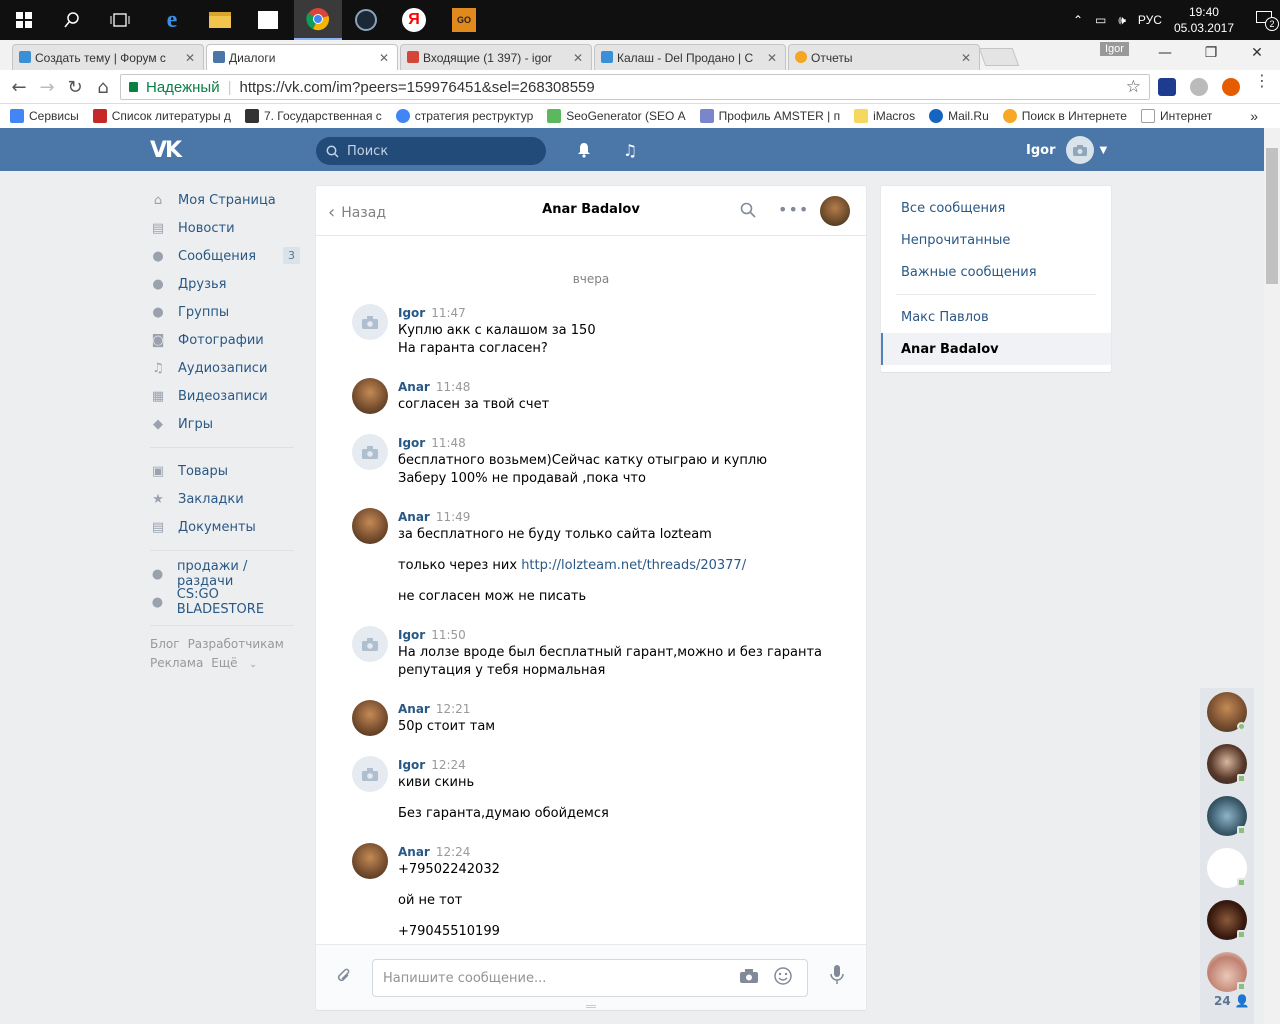 This screenshot has height=1024, width=1280. Describe the element at coordinates (1150, 20) in the screenshot. I see `input-language: РУС` at that location.